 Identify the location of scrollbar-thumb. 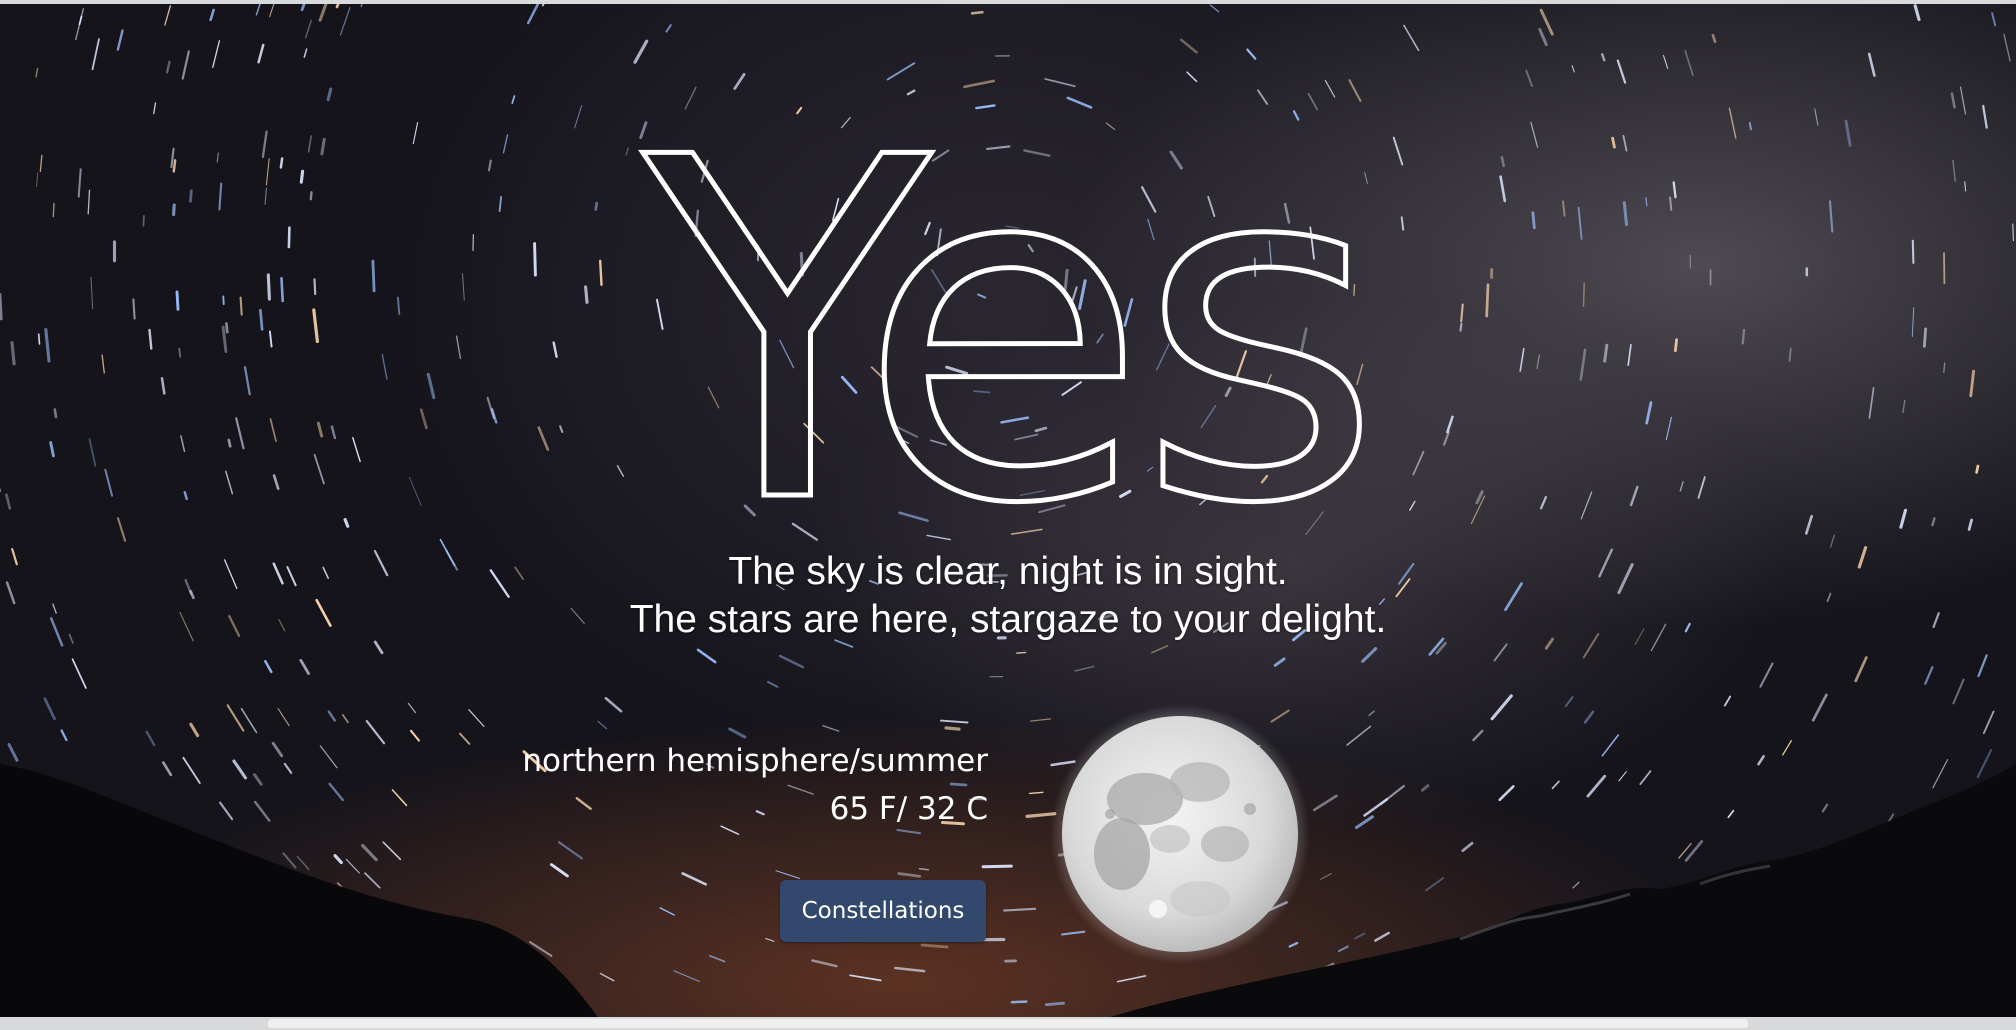
(1008, 1023).